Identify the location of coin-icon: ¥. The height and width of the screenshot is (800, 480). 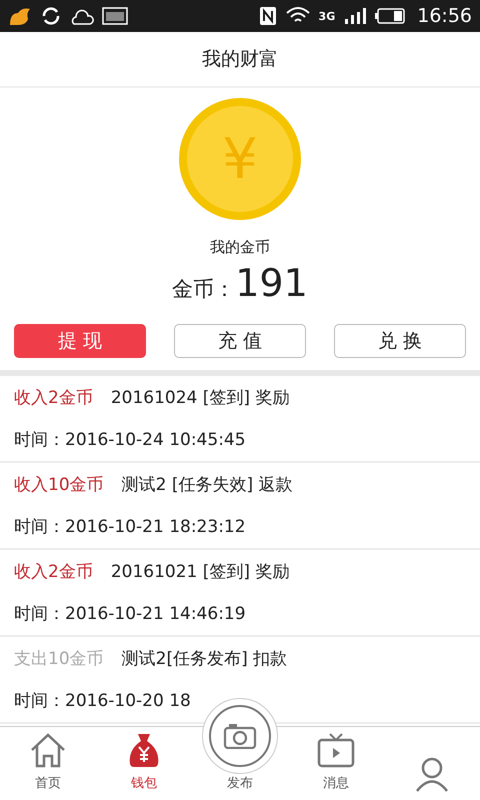
(240, 159).